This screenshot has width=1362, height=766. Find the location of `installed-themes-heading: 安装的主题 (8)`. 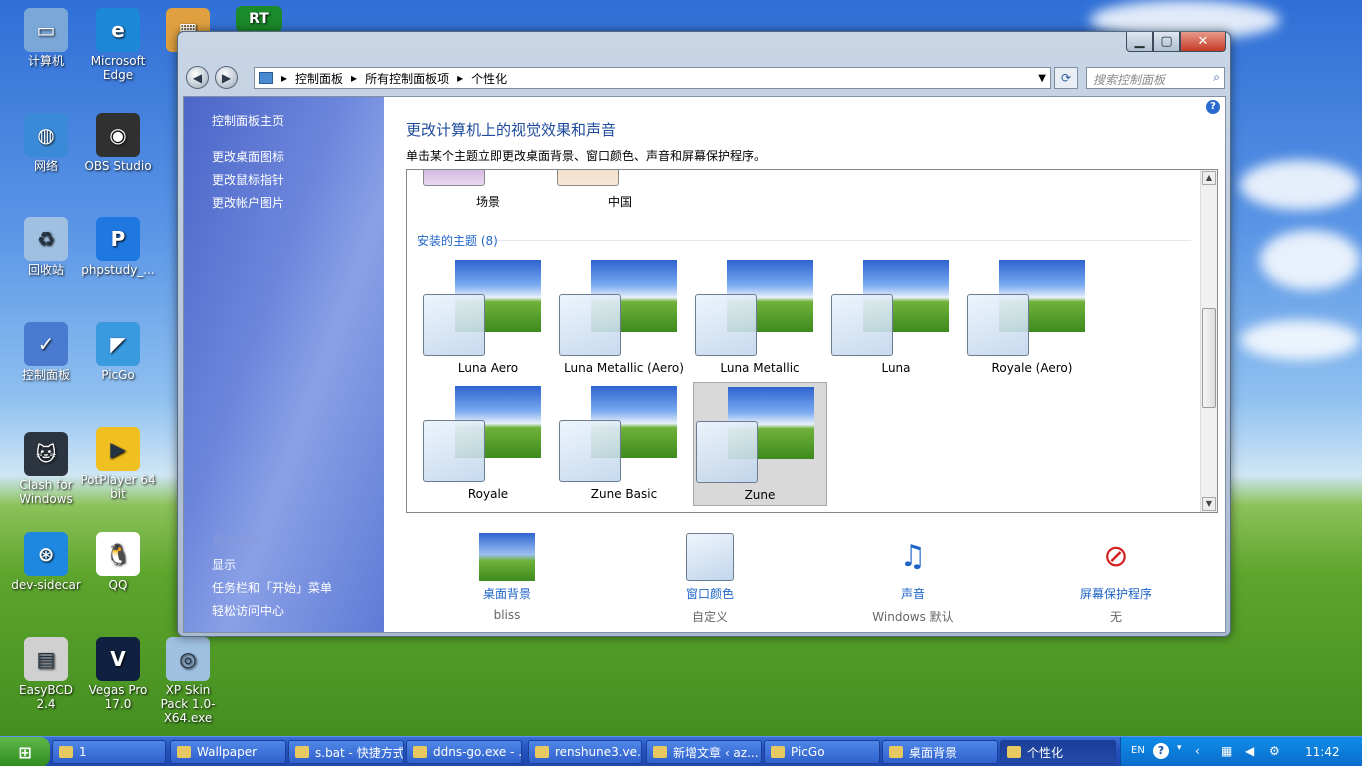

installed-themes-heading: 安装的主题 (8) is located at coordinates (457, 241).